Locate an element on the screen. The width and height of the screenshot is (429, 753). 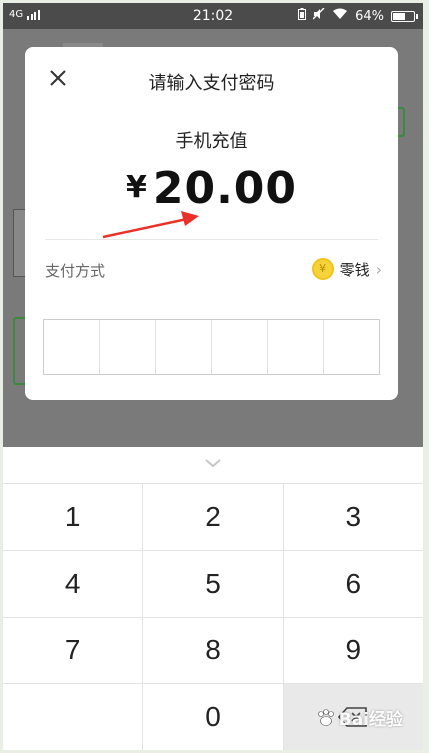
payment-amount: ¥20.00 is located at coordinates (211, 188).